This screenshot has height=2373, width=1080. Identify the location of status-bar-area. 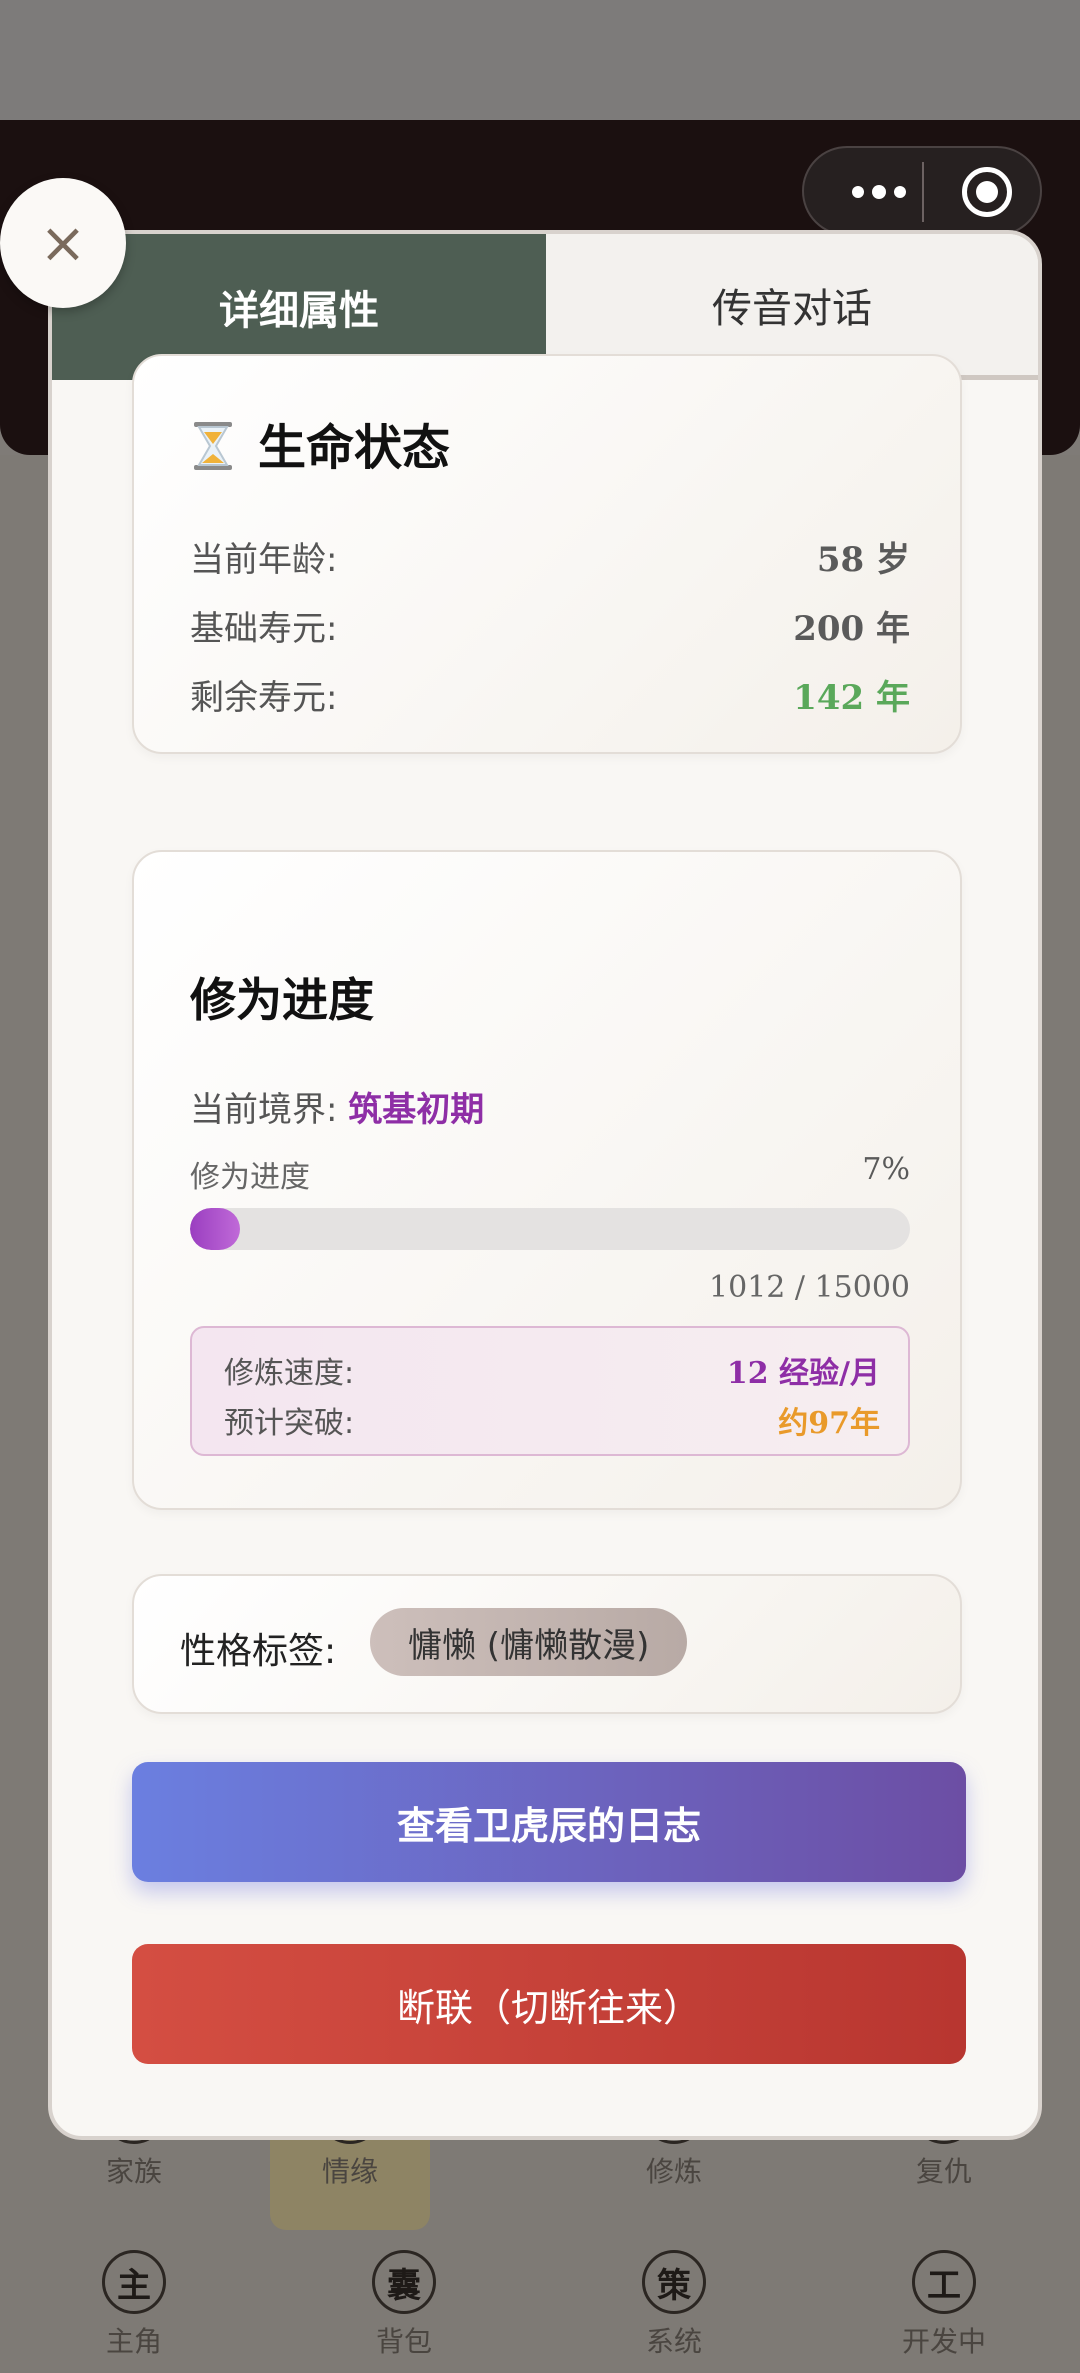
(540, 60).